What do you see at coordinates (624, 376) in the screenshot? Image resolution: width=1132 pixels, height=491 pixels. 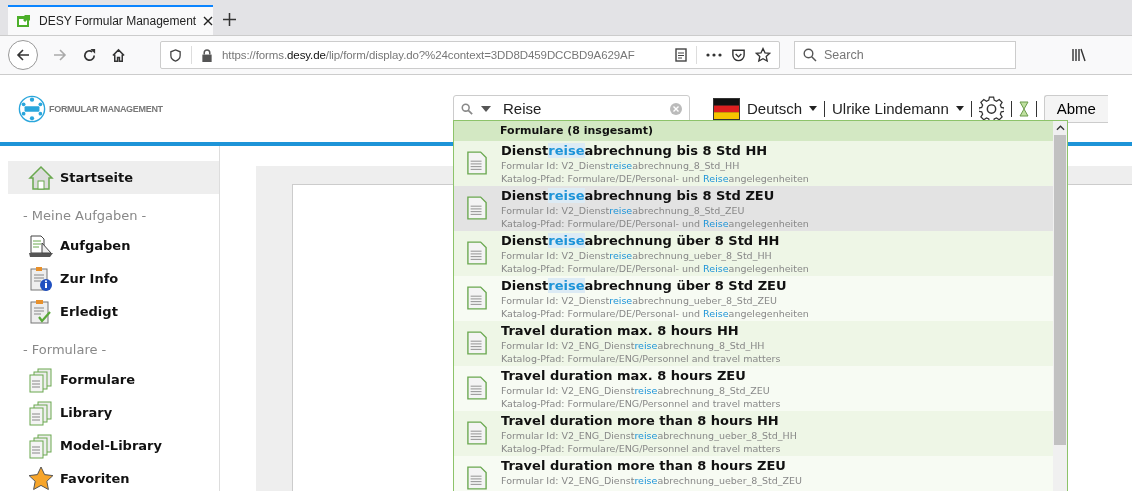 I see `result-title: Travel duration max. 8 hours ZEU` at bounding box center [624, 376].